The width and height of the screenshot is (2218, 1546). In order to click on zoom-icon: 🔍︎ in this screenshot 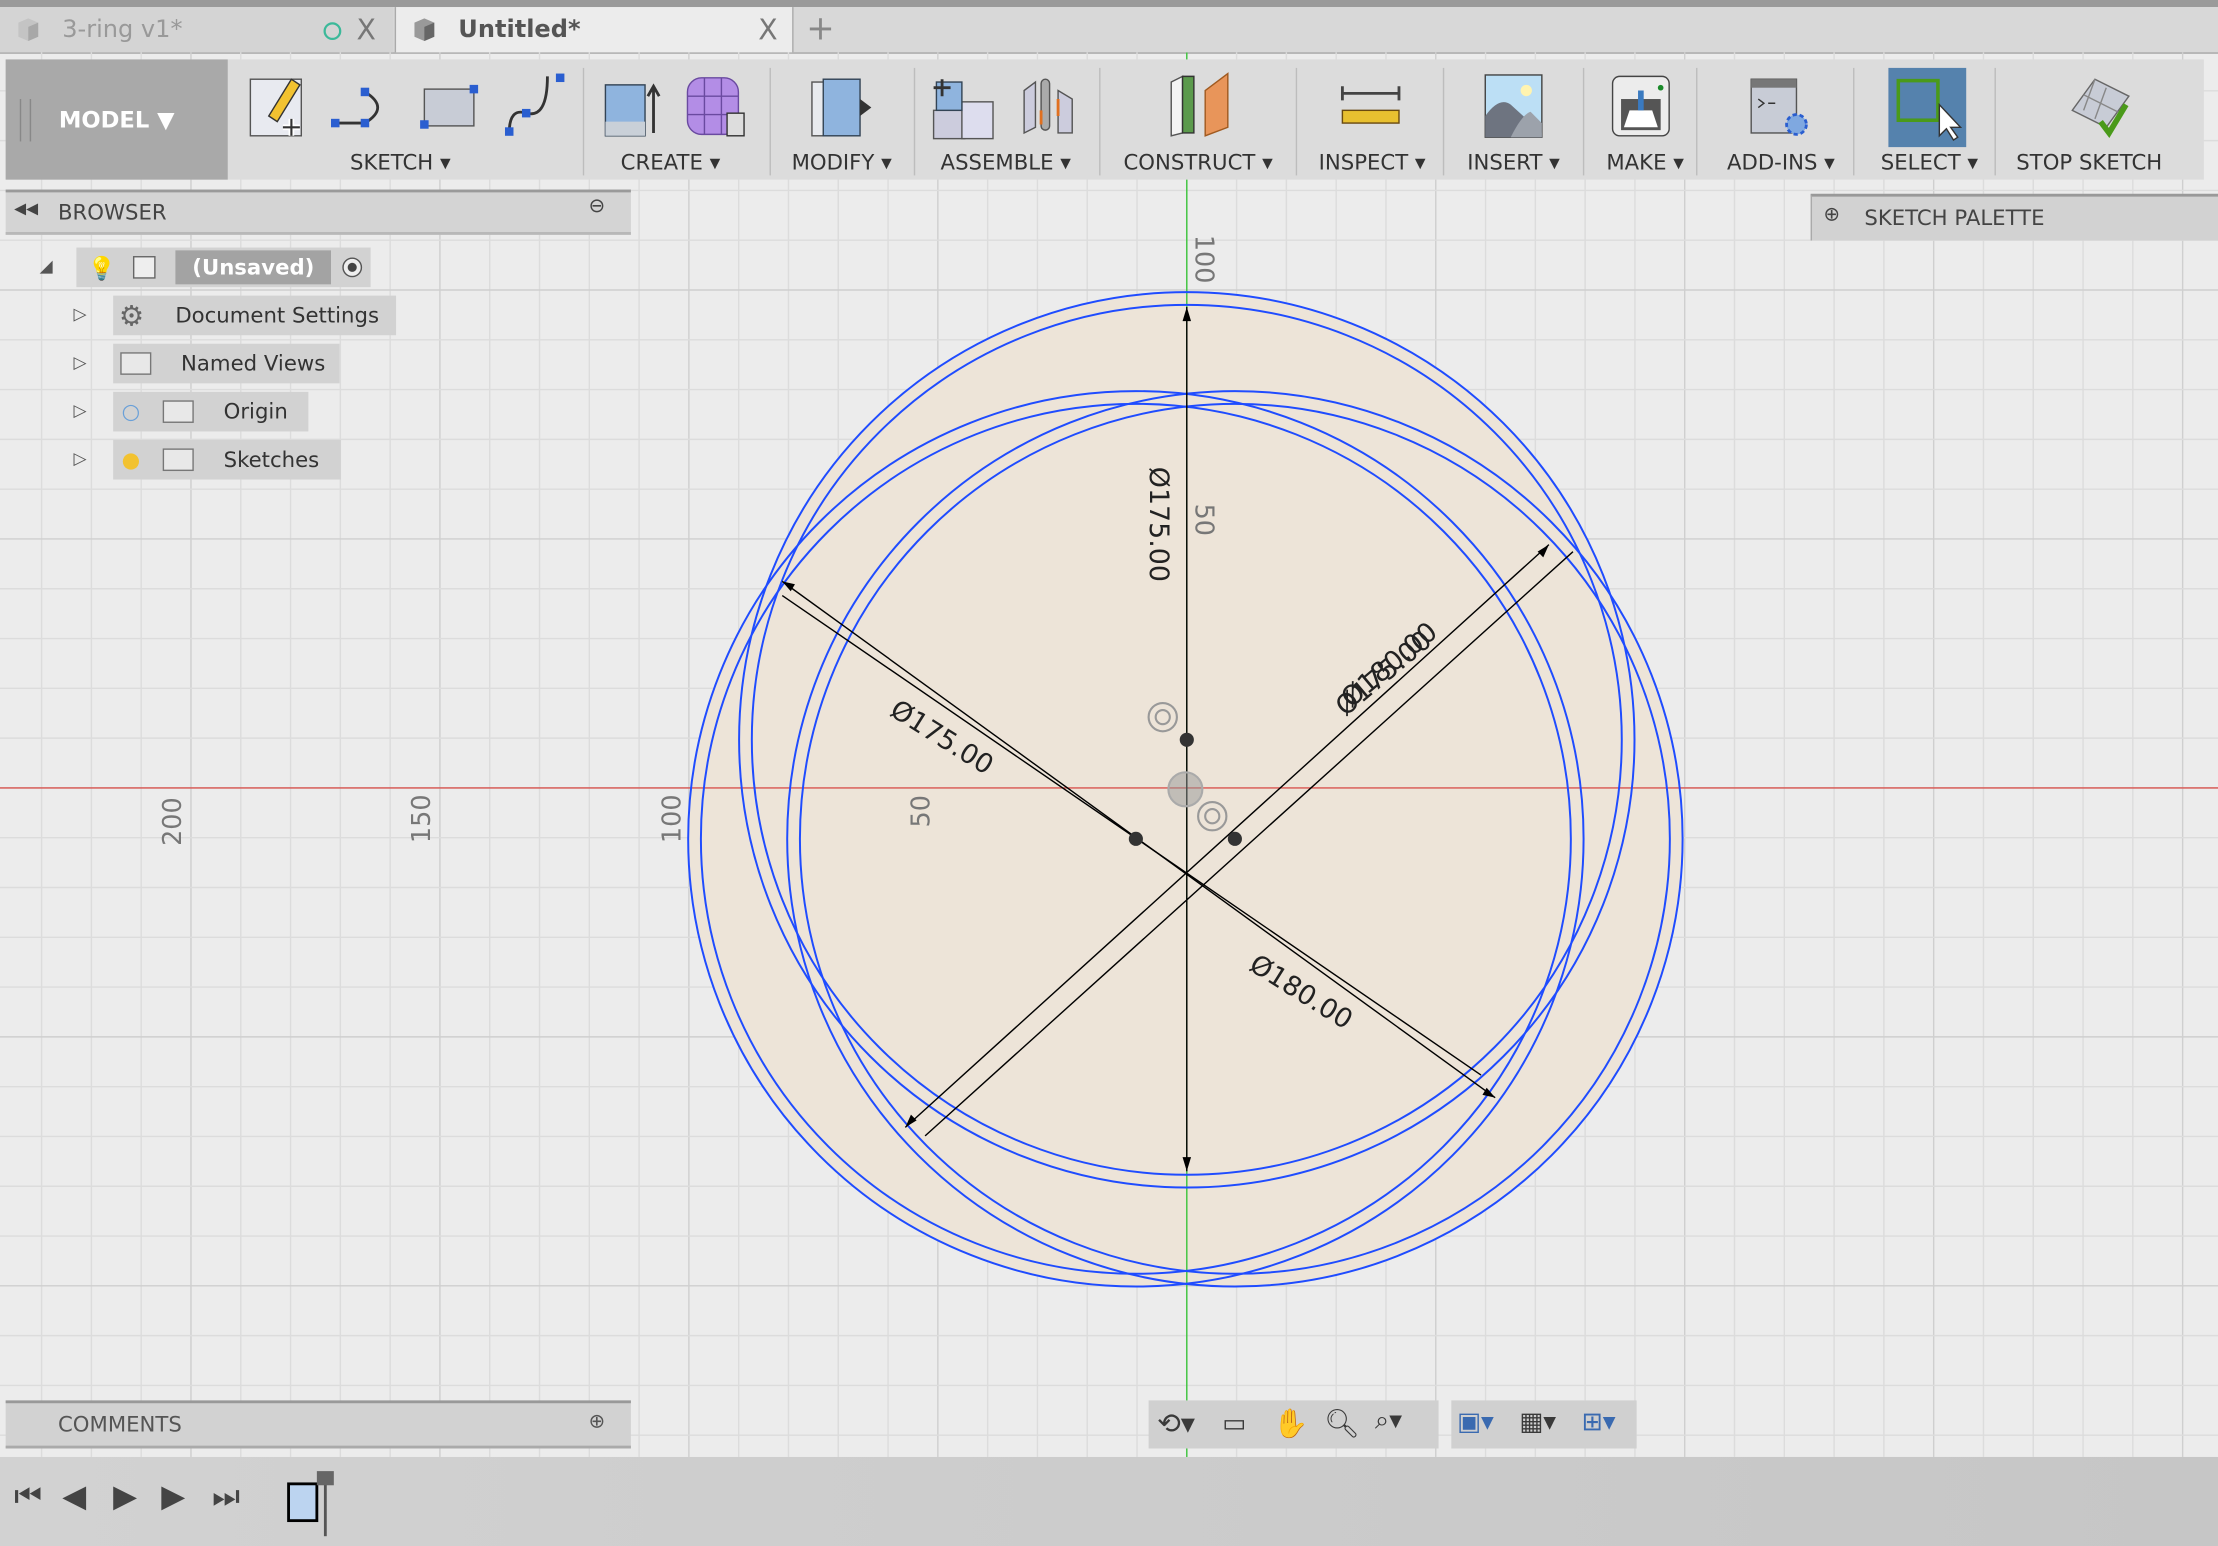, I will do `click(1342, 1423)`.